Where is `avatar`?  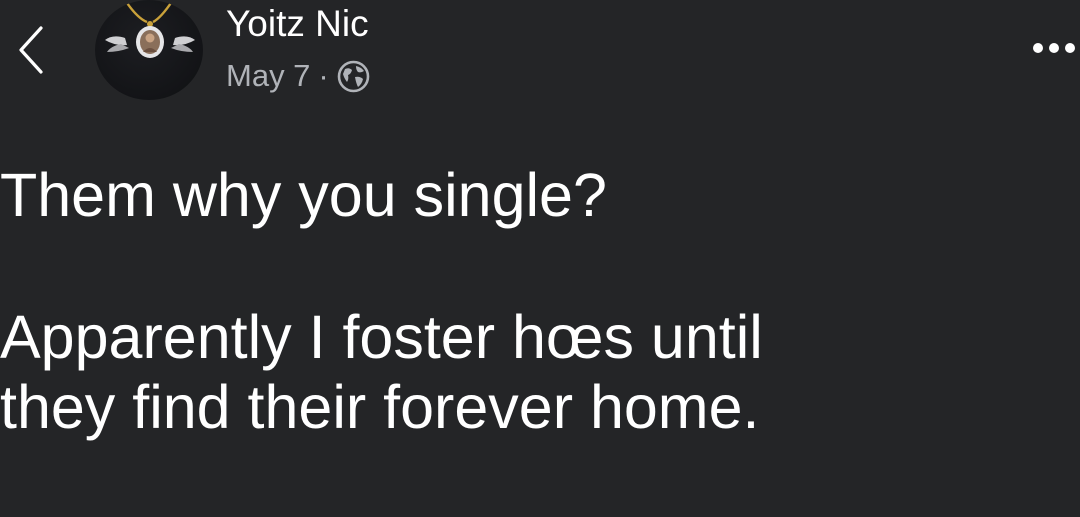
avatar is located at coordinates (149, 50).